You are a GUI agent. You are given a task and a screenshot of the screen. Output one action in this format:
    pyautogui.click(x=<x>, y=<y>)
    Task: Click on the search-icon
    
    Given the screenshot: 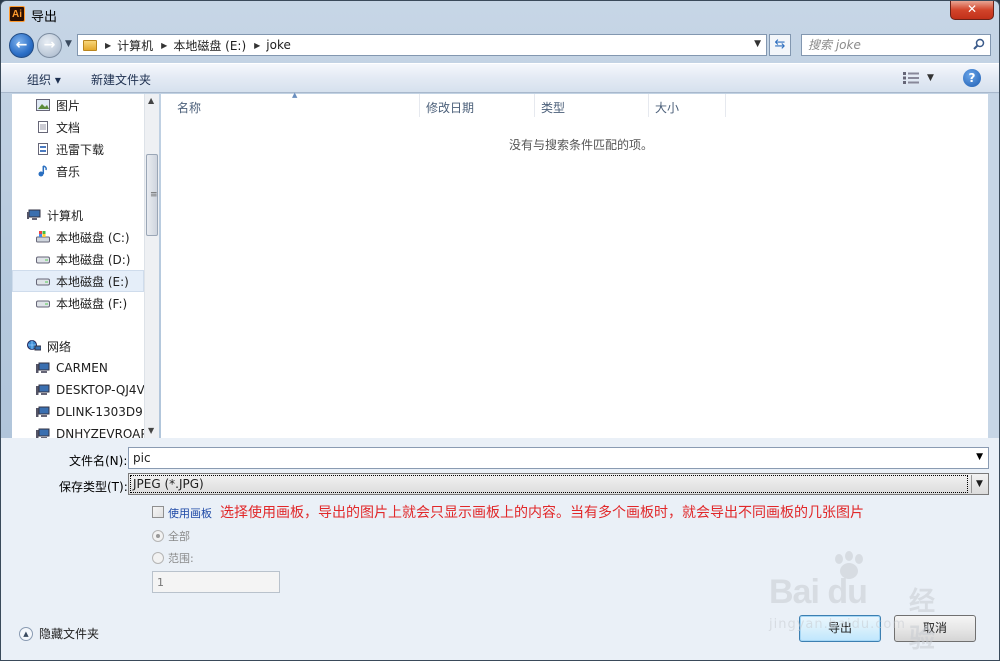 What is the action you would take?
    pyautogui.click(x=979, y=44)
    